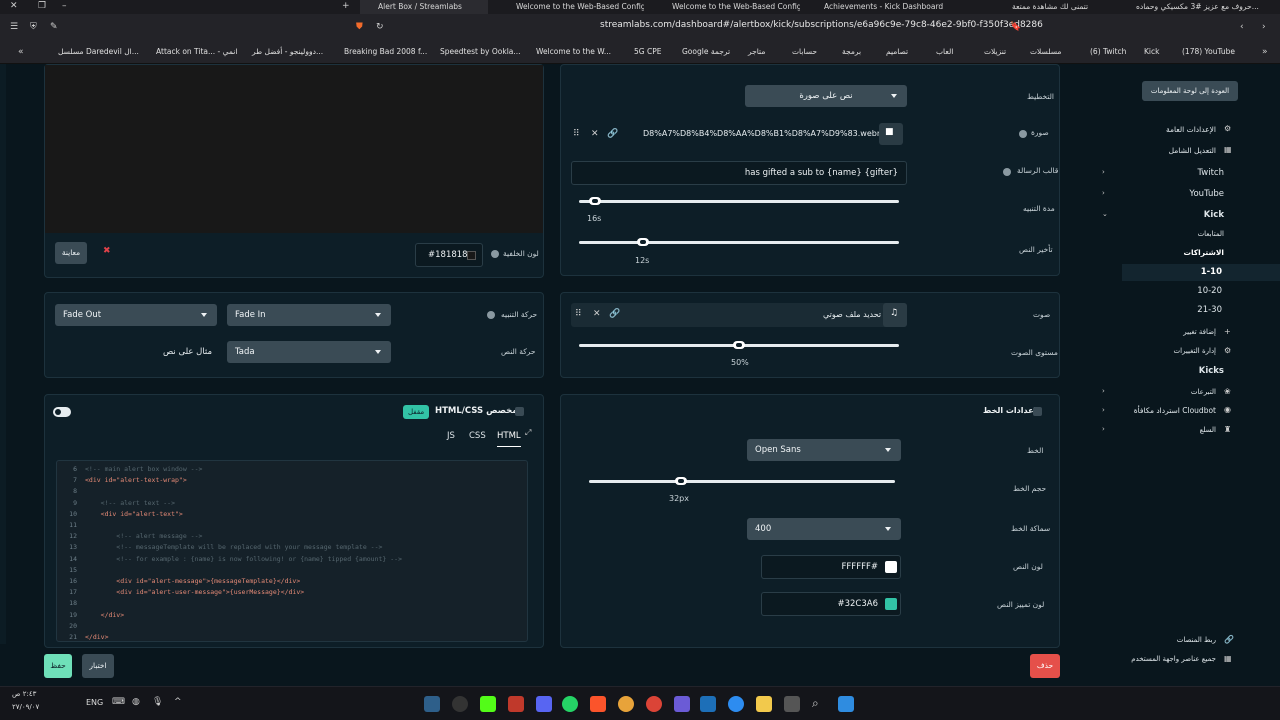  What do you see at coordinates (736, 704) in the screenshot?
I see `edge-taskbar-icon` at bounding box center [736, 704].